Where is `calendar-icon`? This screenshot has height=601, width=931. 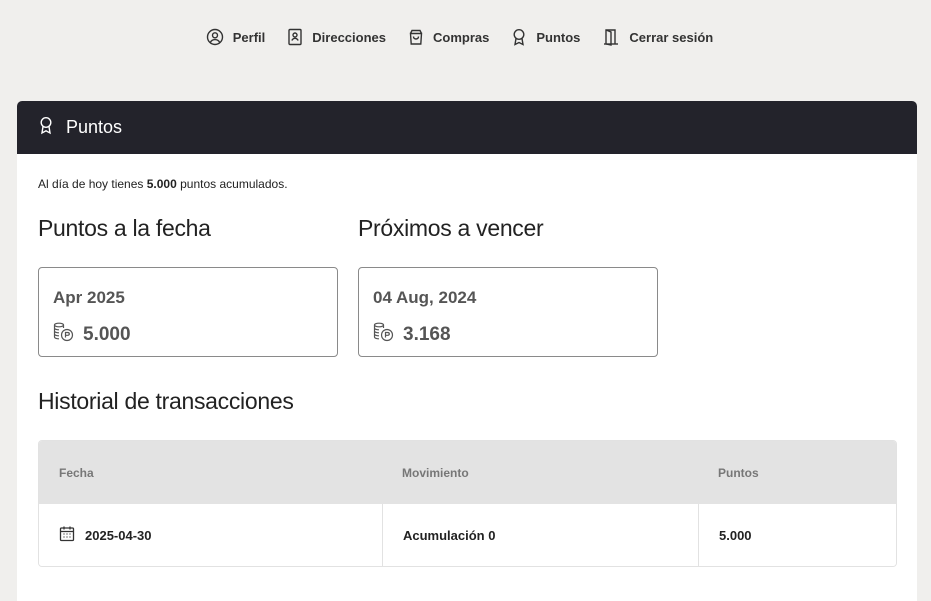 calendar-icon is located at coordinates (67, 535).